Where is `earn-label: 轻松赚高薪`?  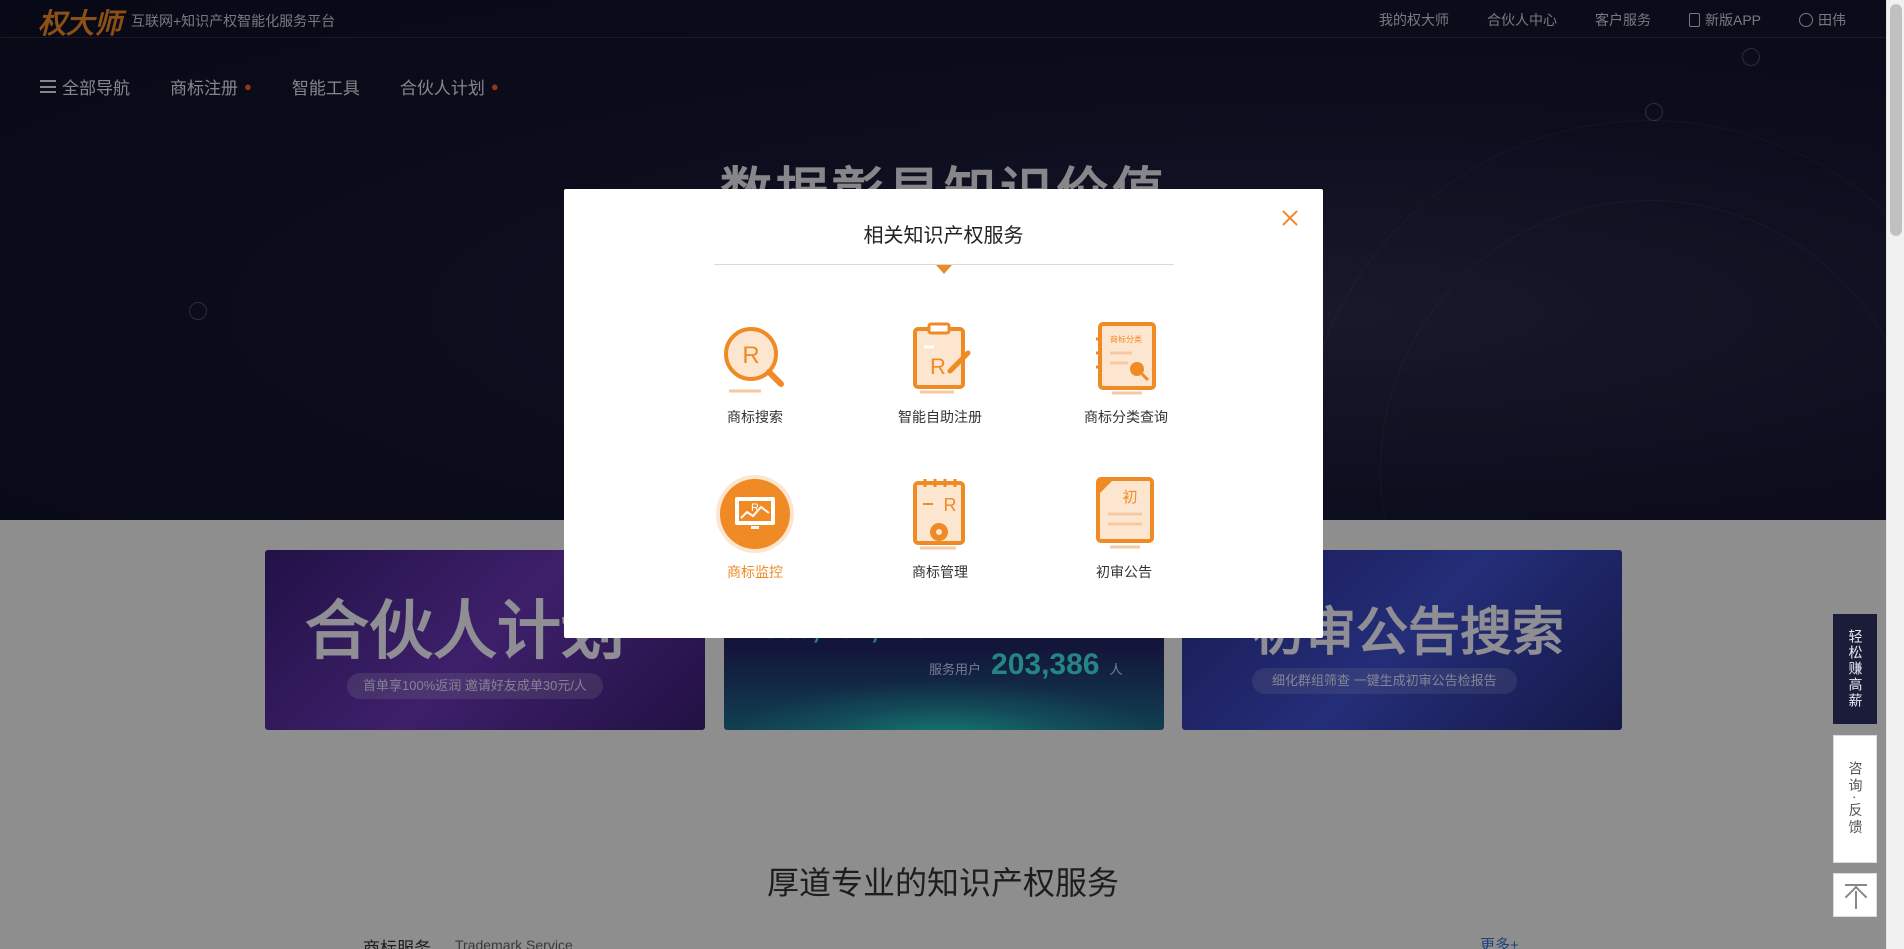 earn-label: 轻松赚高薪 is located at coordinates (1855, 669).